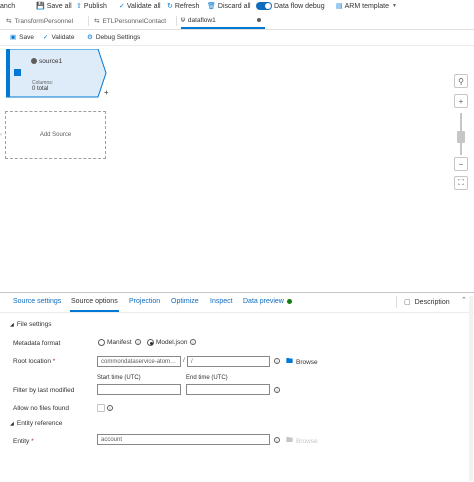  What do you see at coordinates (290, 6) in the screenshot?
I see `data-flow-debug-toggle: Data flow debug` at bounding box center [290, 6].